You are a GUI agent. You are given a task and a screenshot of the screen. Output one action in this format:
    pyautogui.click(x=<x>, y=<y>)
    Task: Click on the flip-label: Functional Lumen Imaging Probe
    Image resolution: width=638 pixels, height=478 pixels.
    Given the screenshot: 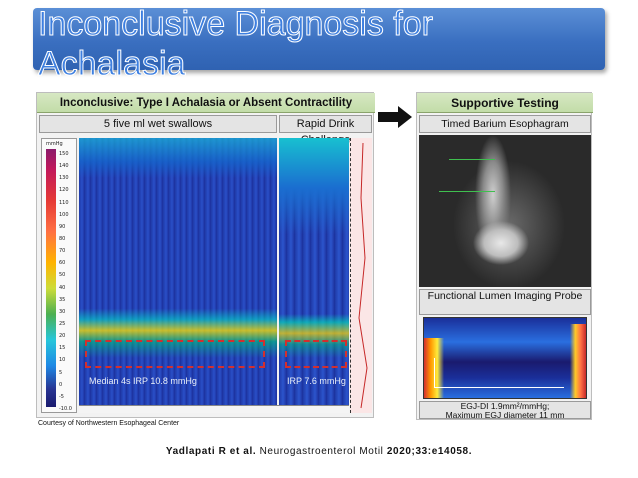 What is the action you would take?
    pyautogui.click(x=505, y=302)
    